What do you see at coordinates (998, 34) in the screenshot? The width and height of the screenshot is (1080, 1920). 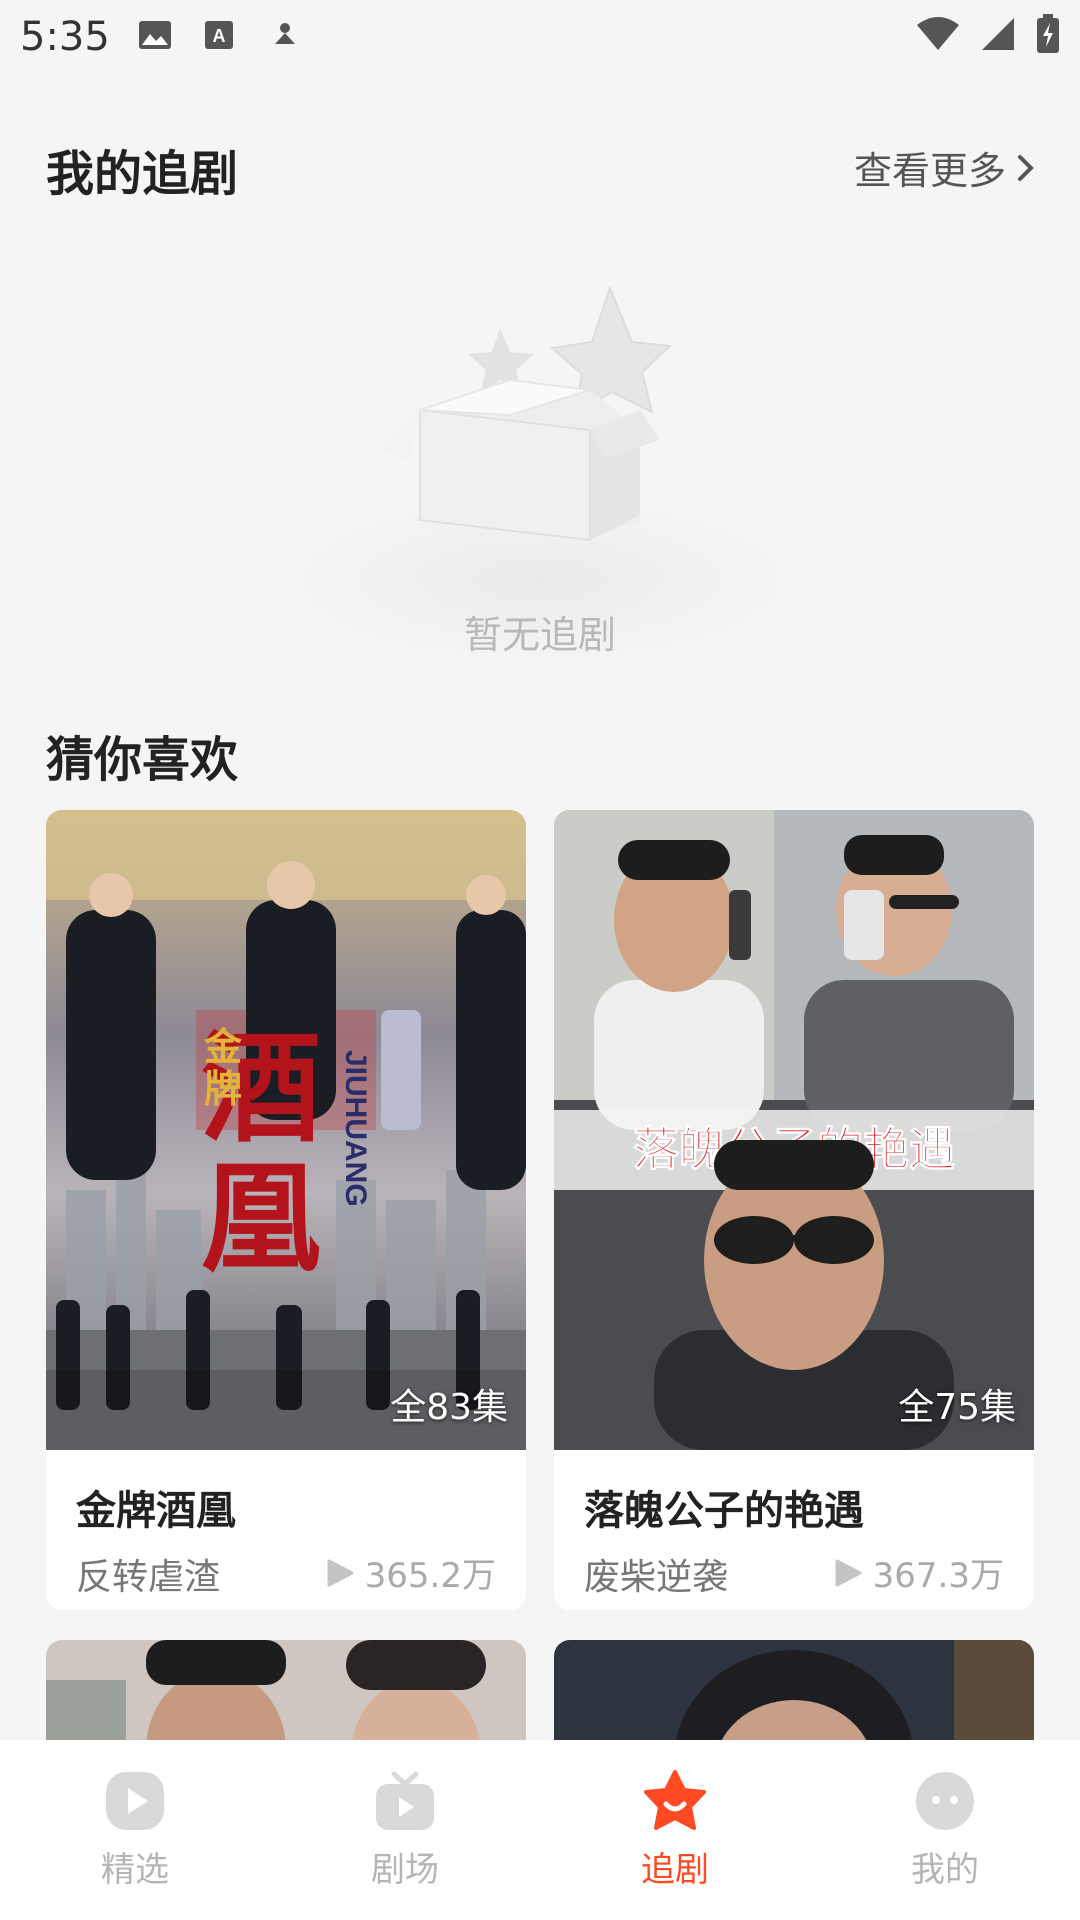 I see `signal-icon` at bounding box center [998, 34].